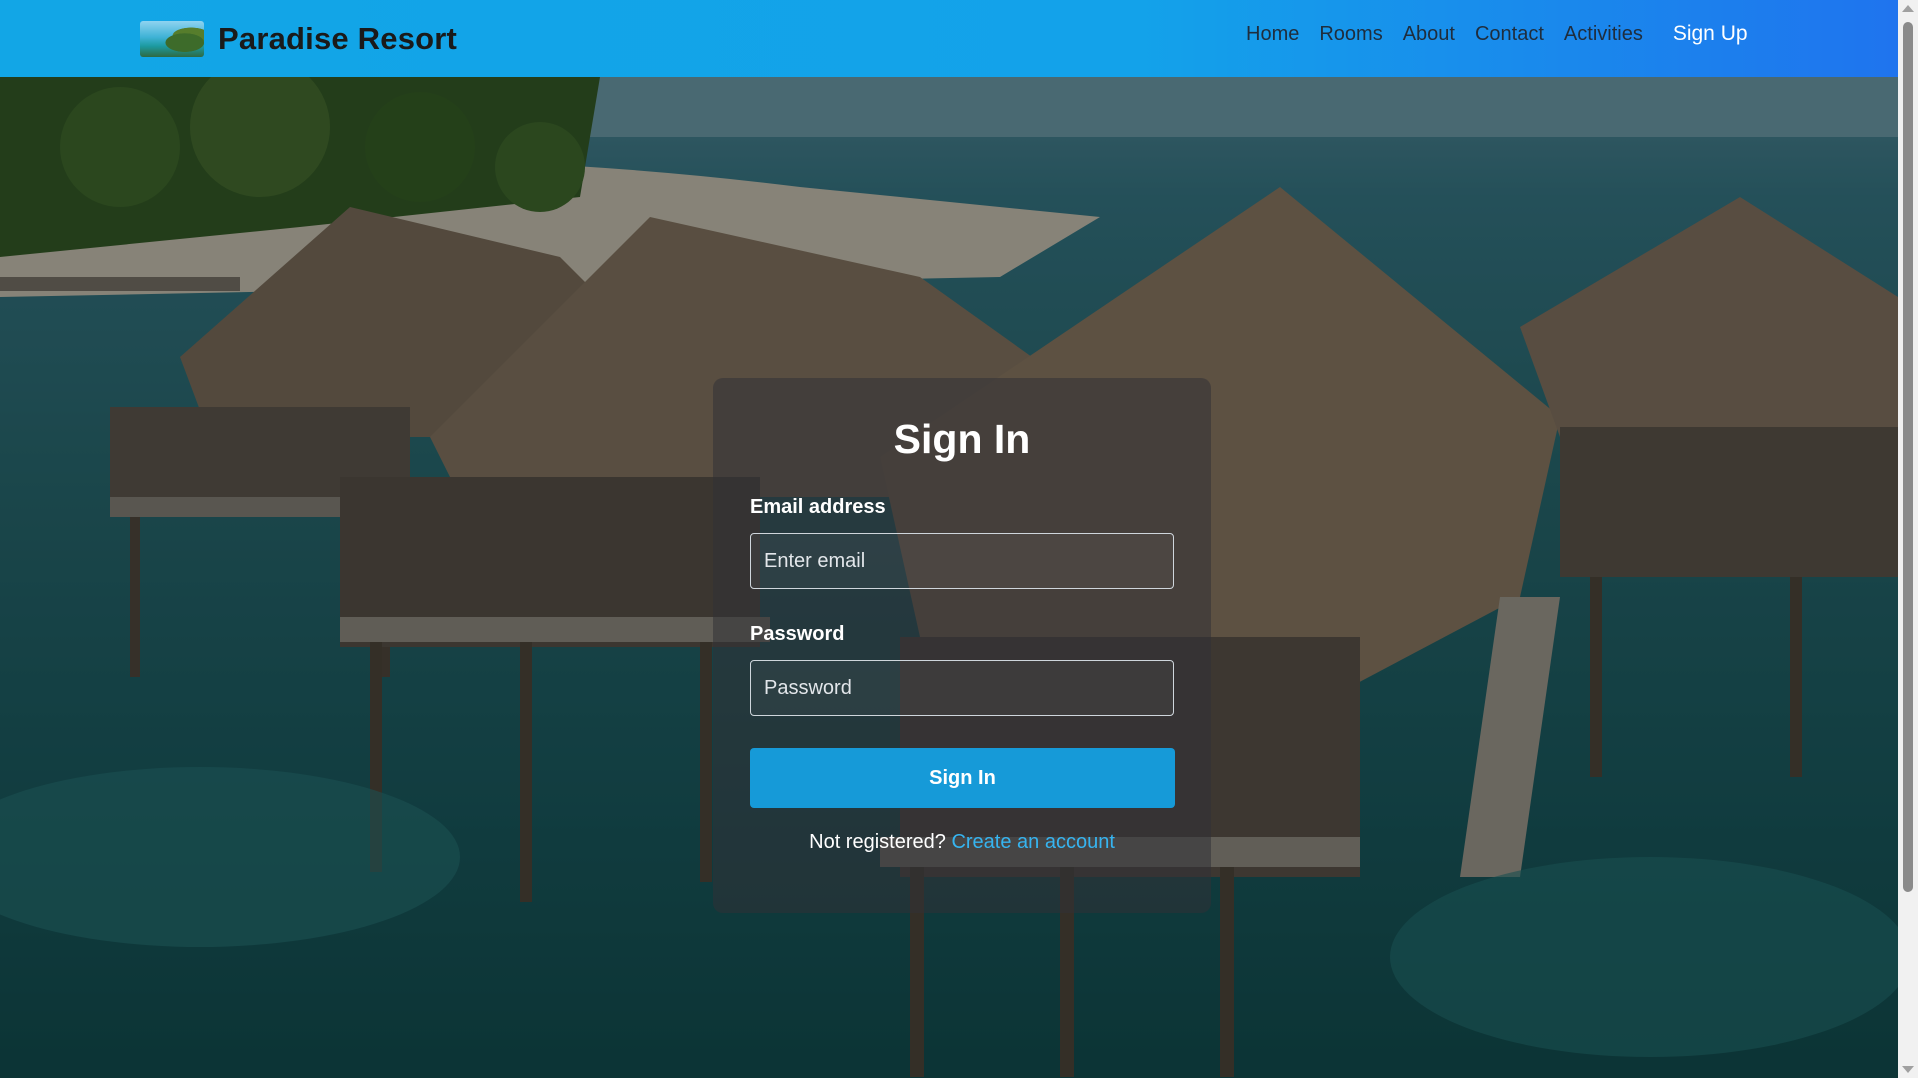  I want to click on scroll-up-icon, so click(1908, 8).